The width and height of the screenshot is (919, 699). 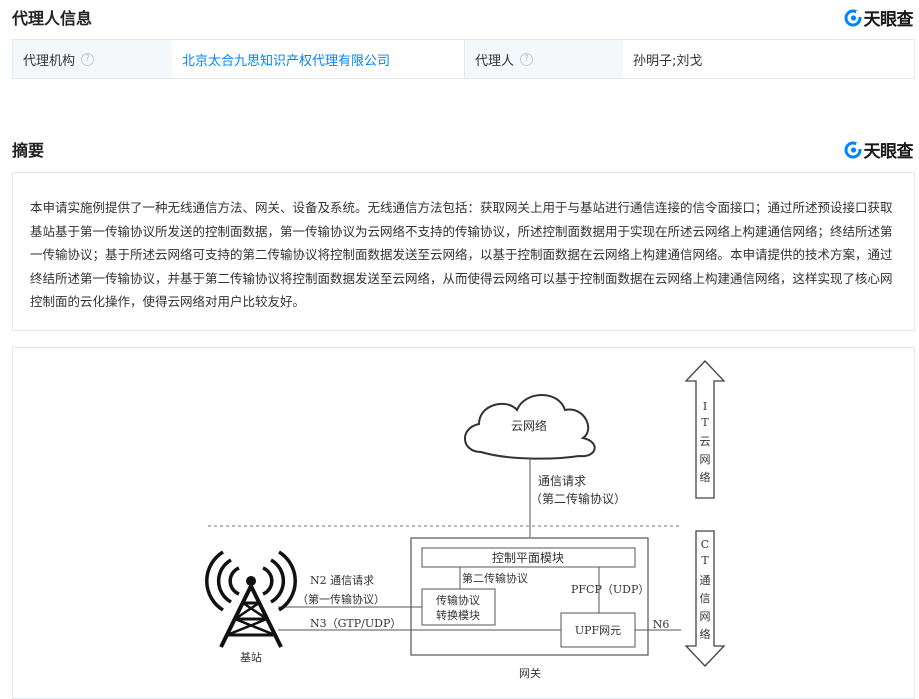 I want to click on n2-label: N2 通信请求, so click(x=342, y=580).